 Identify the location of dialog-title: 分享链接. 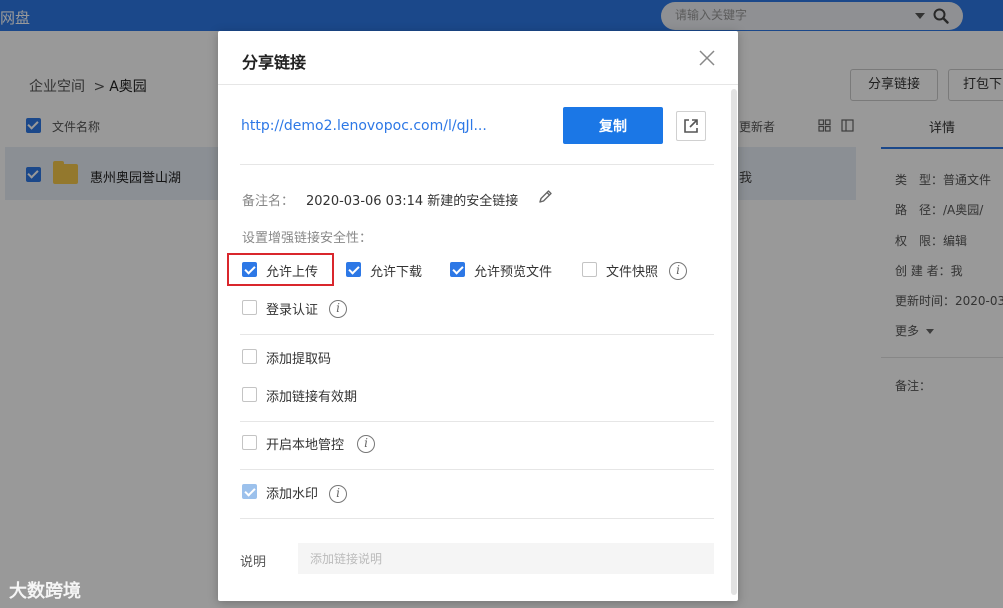
(274, 62).